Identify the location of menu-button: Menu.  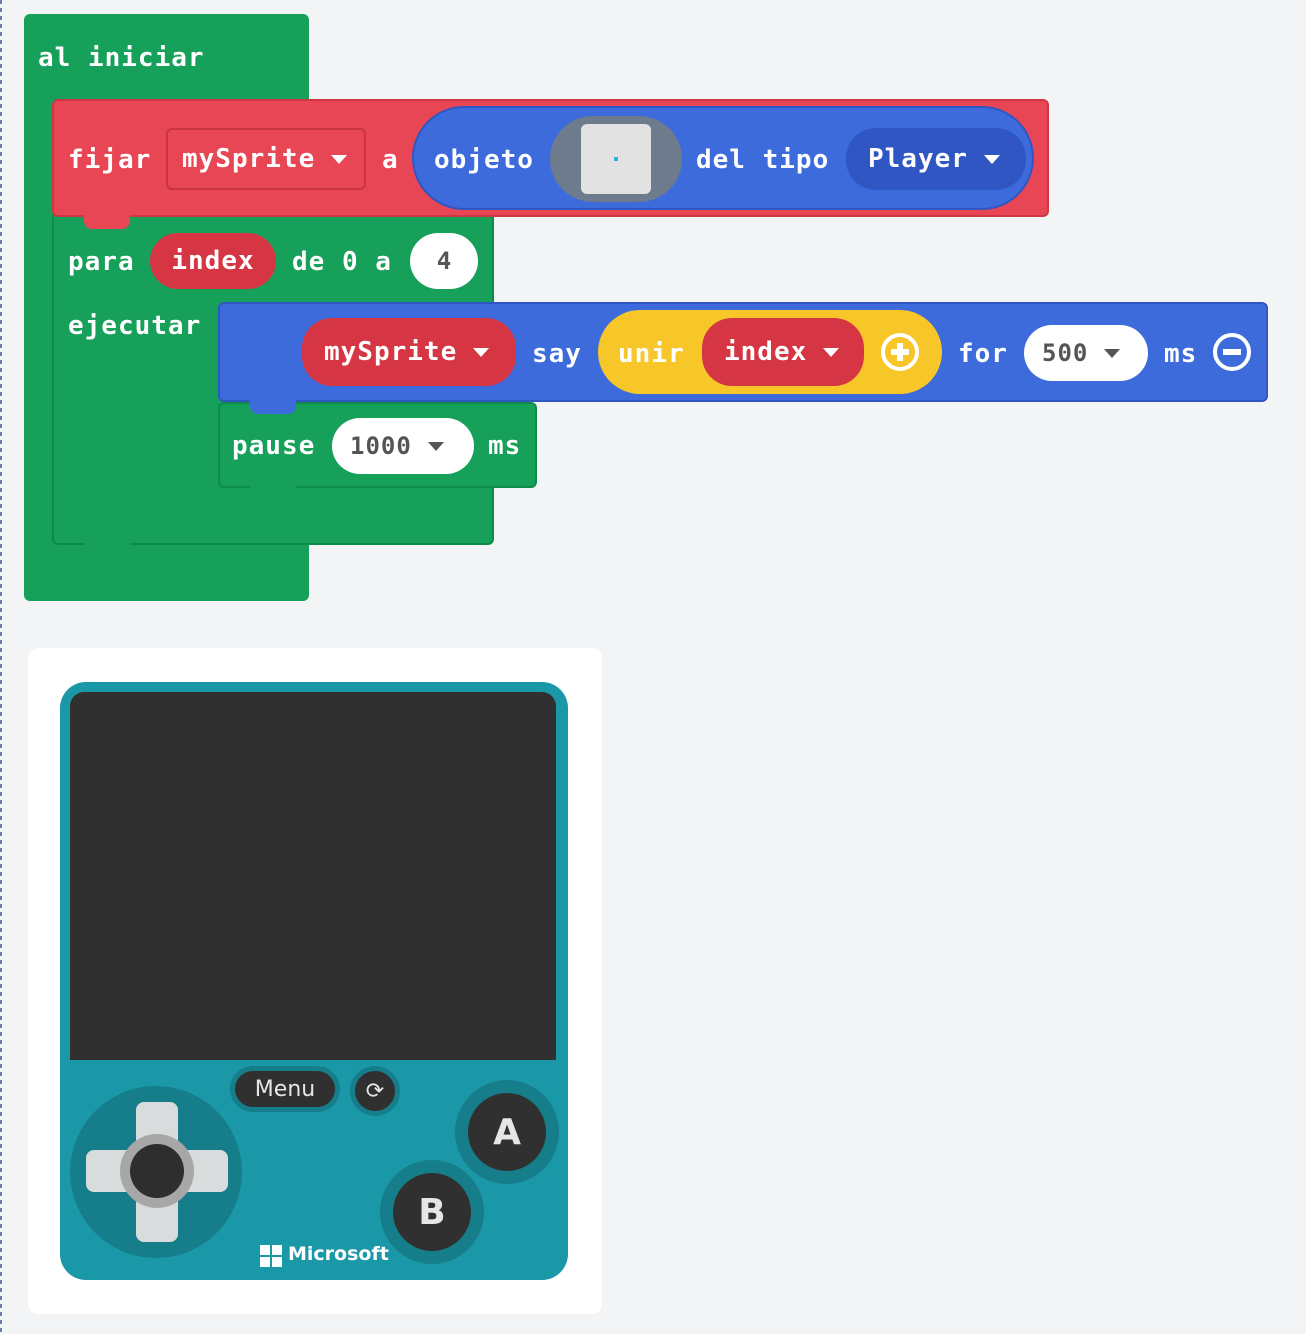
(285, 1089).